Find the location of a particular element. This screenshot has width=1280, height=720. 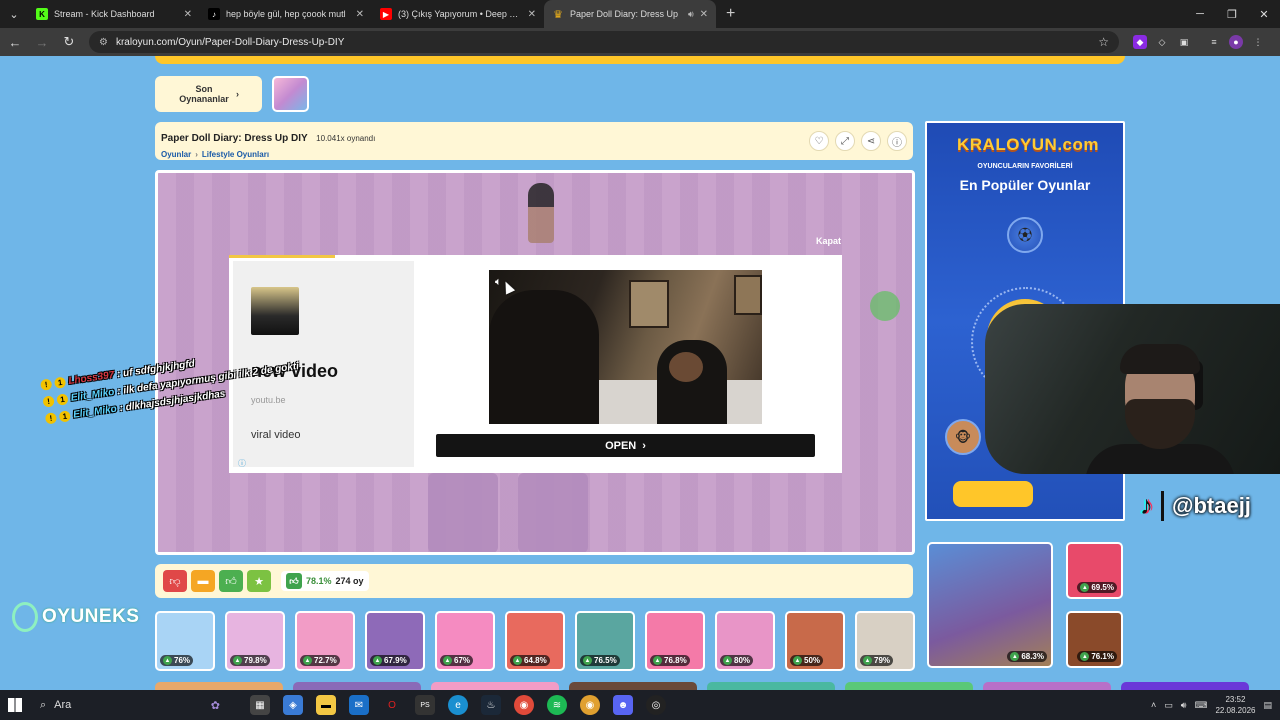

spotify-icon: ≋ is located at coordinates (557, 705).